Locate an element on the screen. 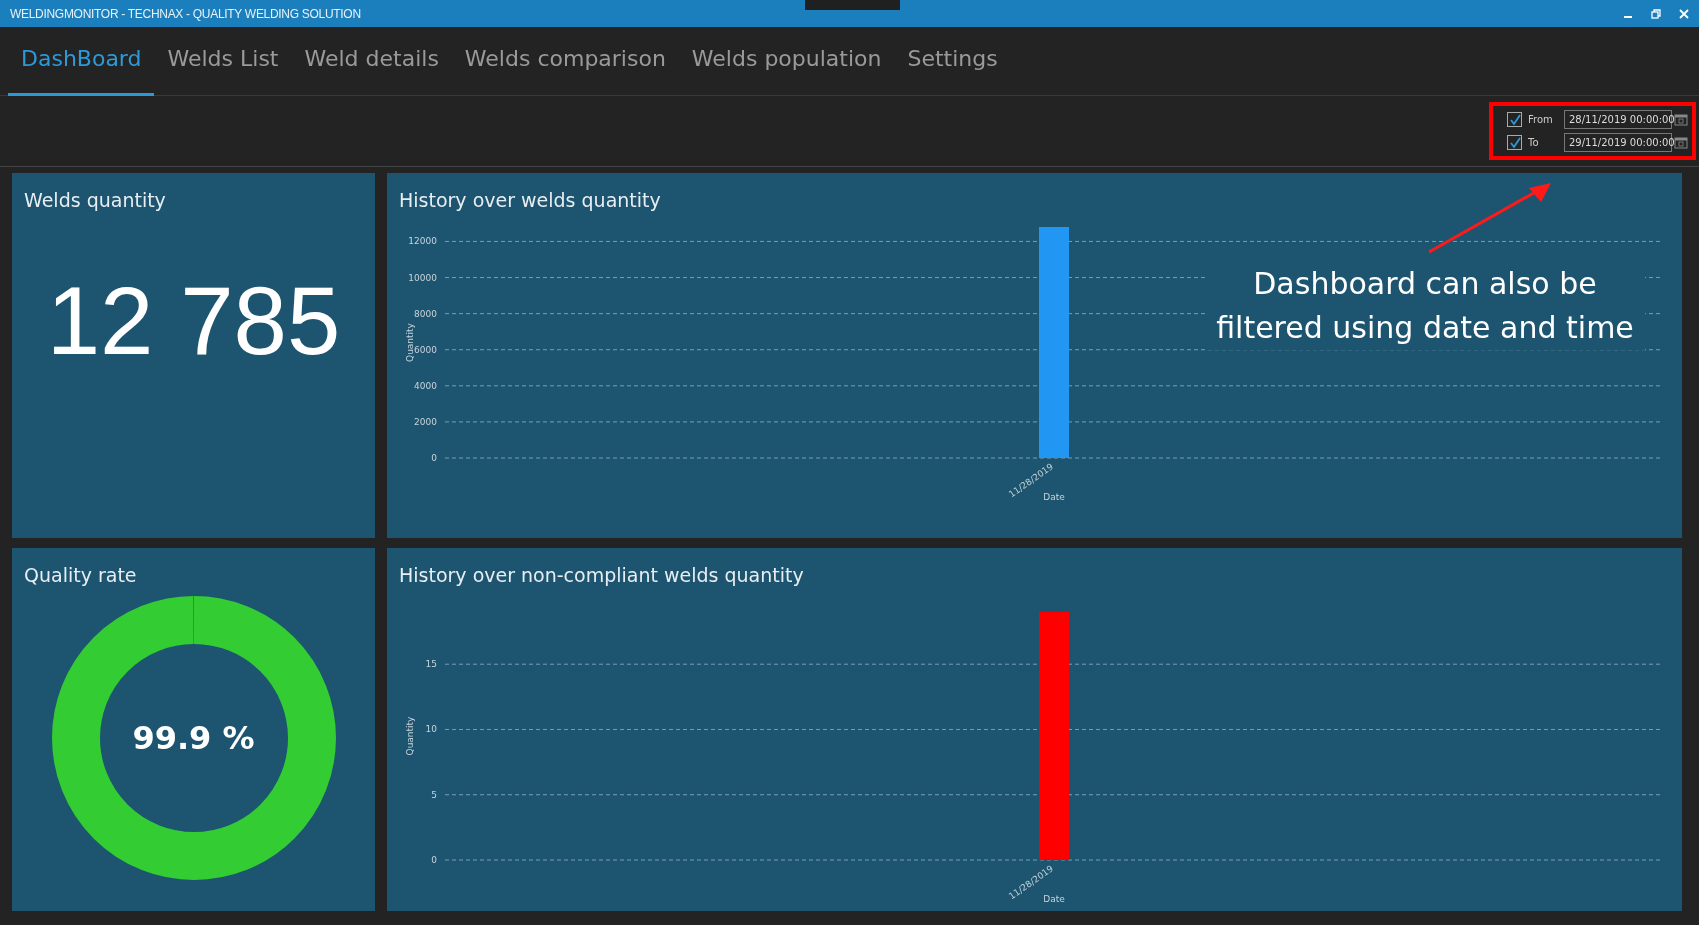  panel-title: Welds quantity is located at coordinates (95, 200).